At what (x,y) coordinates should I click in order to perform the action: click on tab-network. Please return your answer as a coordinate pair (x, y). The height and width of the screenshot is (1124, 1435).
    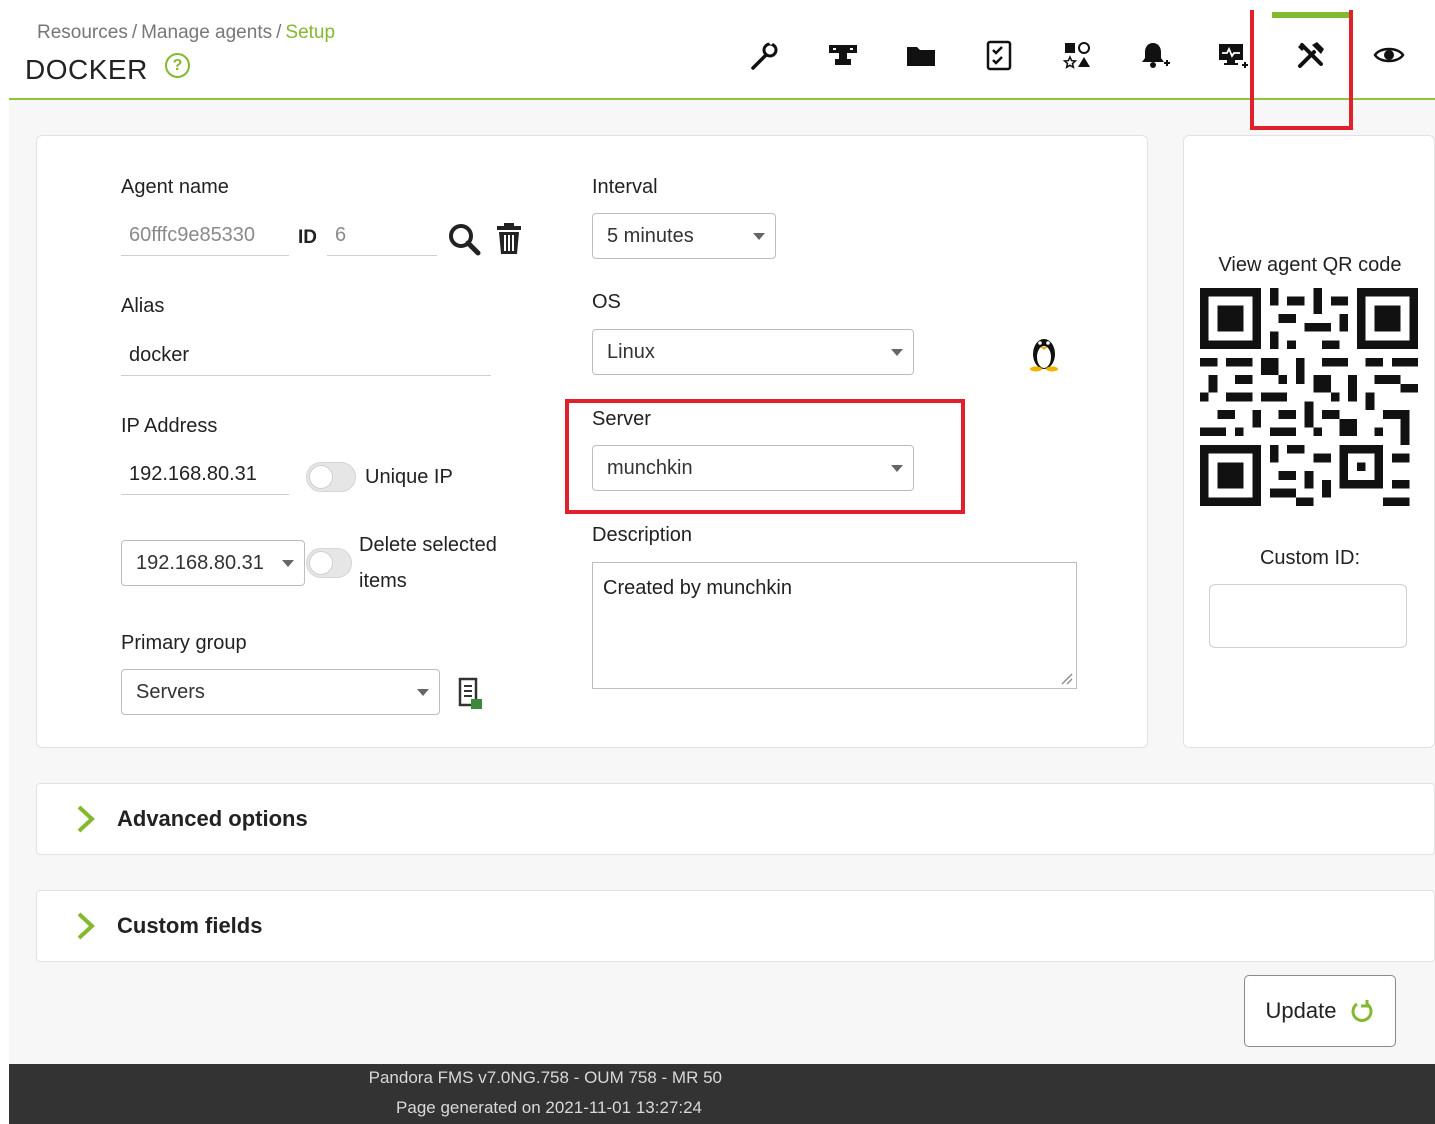
    Looking at the image, I should click on (843, 55).